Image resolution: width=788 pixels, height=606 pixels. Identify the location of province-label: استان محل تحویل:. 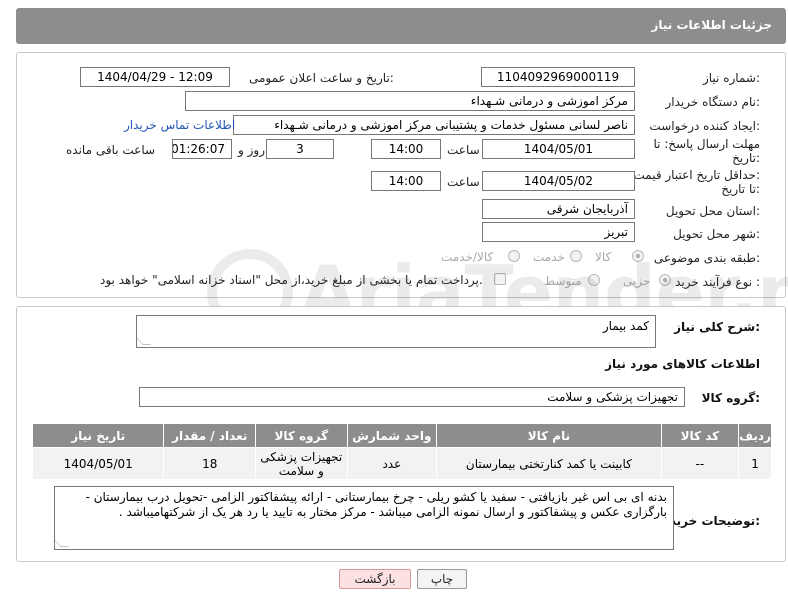
(712, 211).